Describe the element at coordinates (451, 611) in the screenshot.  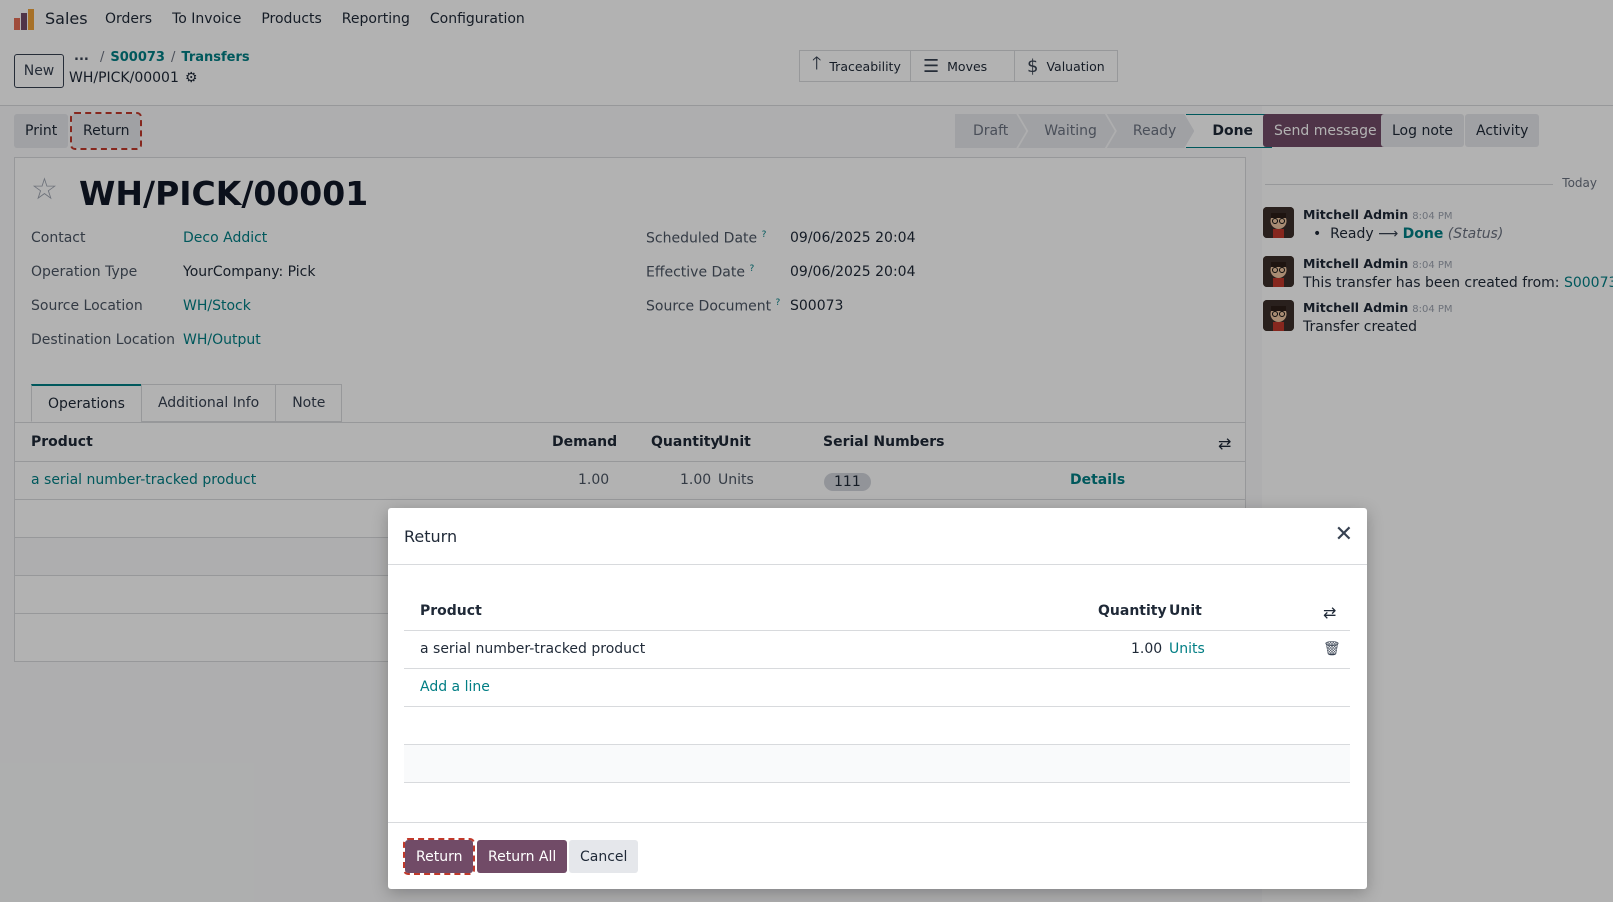
I see `col-product: Product` at that location.